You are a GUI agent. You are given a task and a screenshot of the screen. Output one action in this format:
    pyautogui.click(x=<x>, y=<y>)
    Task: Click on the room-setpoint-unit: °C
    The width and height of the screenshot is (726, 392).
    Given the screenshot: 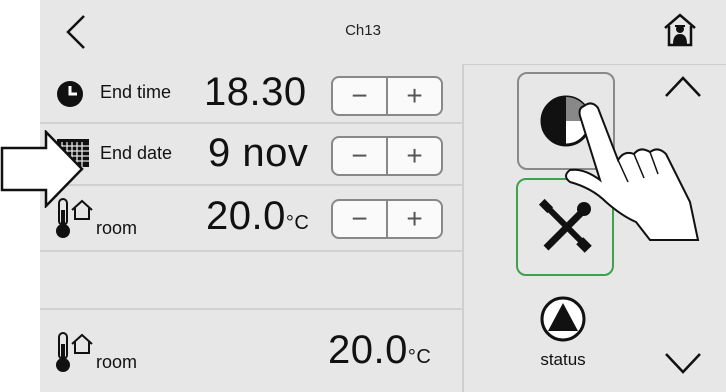 What is the action you would take?
    pyautogui.click(x=297, y=223)
    